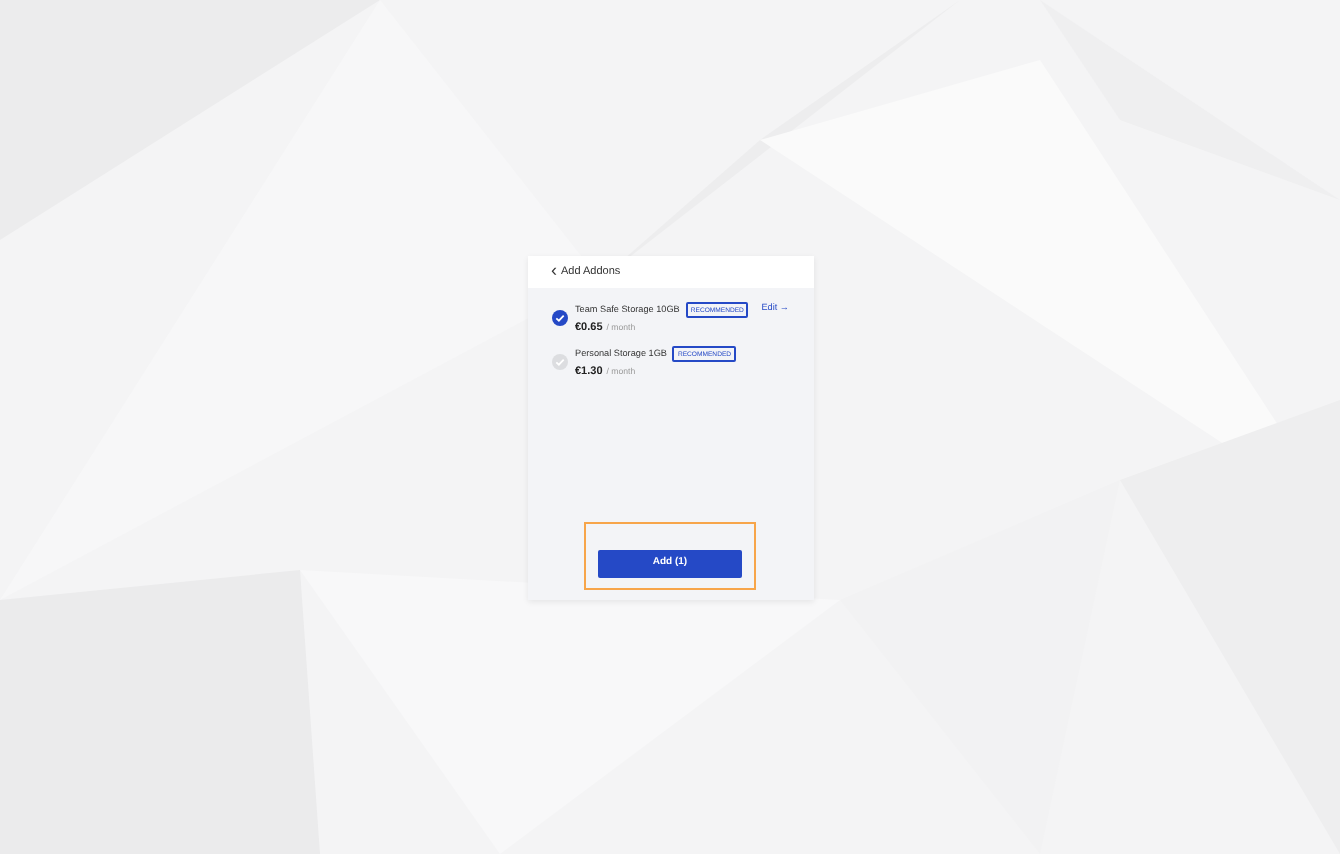 This screenshot has width=1340, height=854. Describe the element at coordinates (559, 318) in the screenshot. I see `checked-icon` at that location.